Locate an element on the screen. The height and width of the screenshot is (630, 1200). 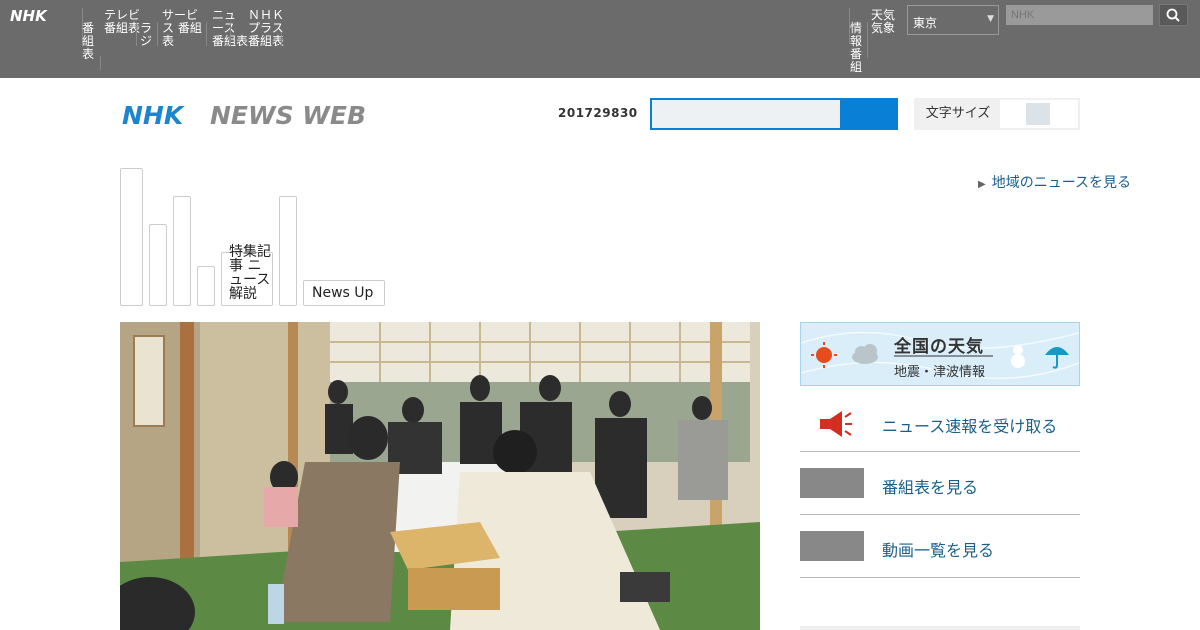
weather-banner: 全国の天気 地震・津波情報 is located at coordinates (940, 354).